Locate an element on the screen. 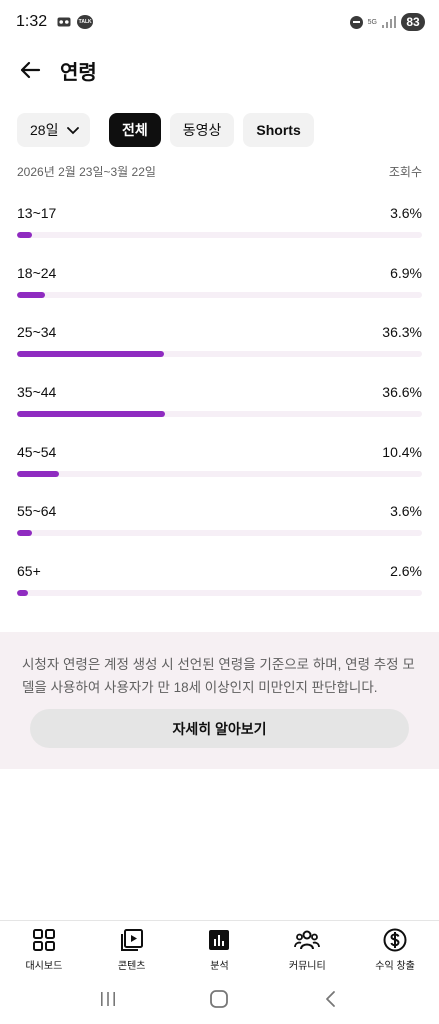  period-label: 28일 is located at coordinates (44, 130).